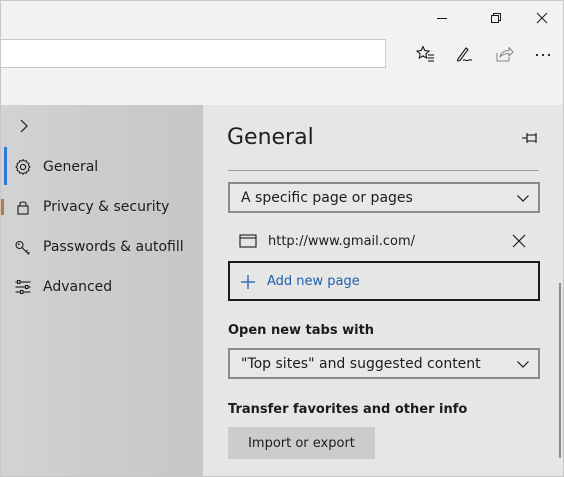 This screenshot has height=477, width=564. I want to click on favorites-button, so click(425, 54).